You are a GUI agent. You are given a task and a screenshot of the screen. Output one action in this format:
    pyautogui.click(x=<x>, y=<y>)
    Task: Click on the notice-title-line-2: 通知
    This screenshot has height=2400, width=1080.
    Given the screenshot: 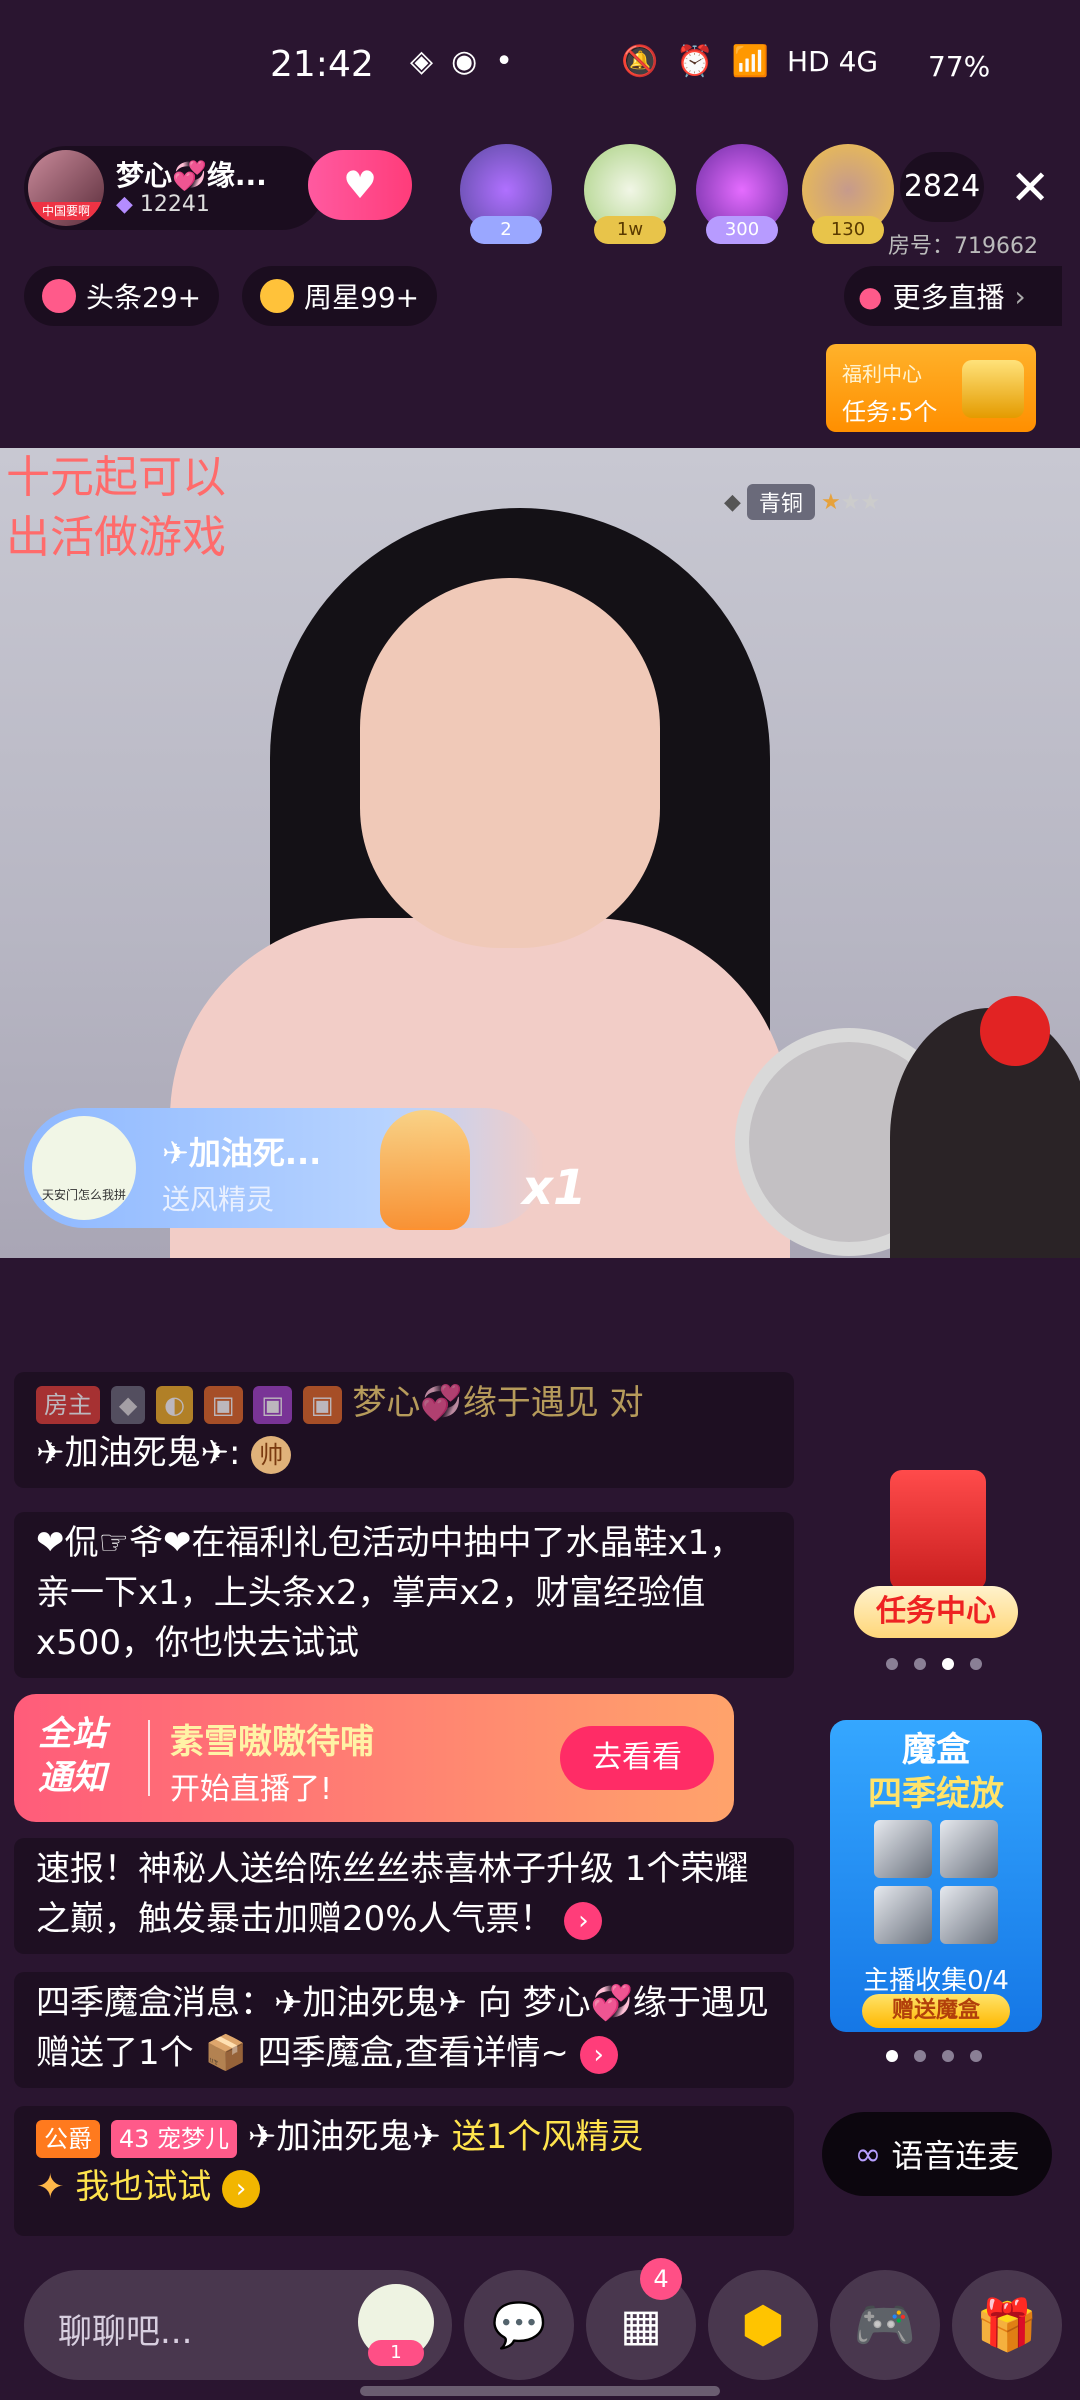 What is the action you would take?
    pyautogui.click(x=72, y=1778)
    